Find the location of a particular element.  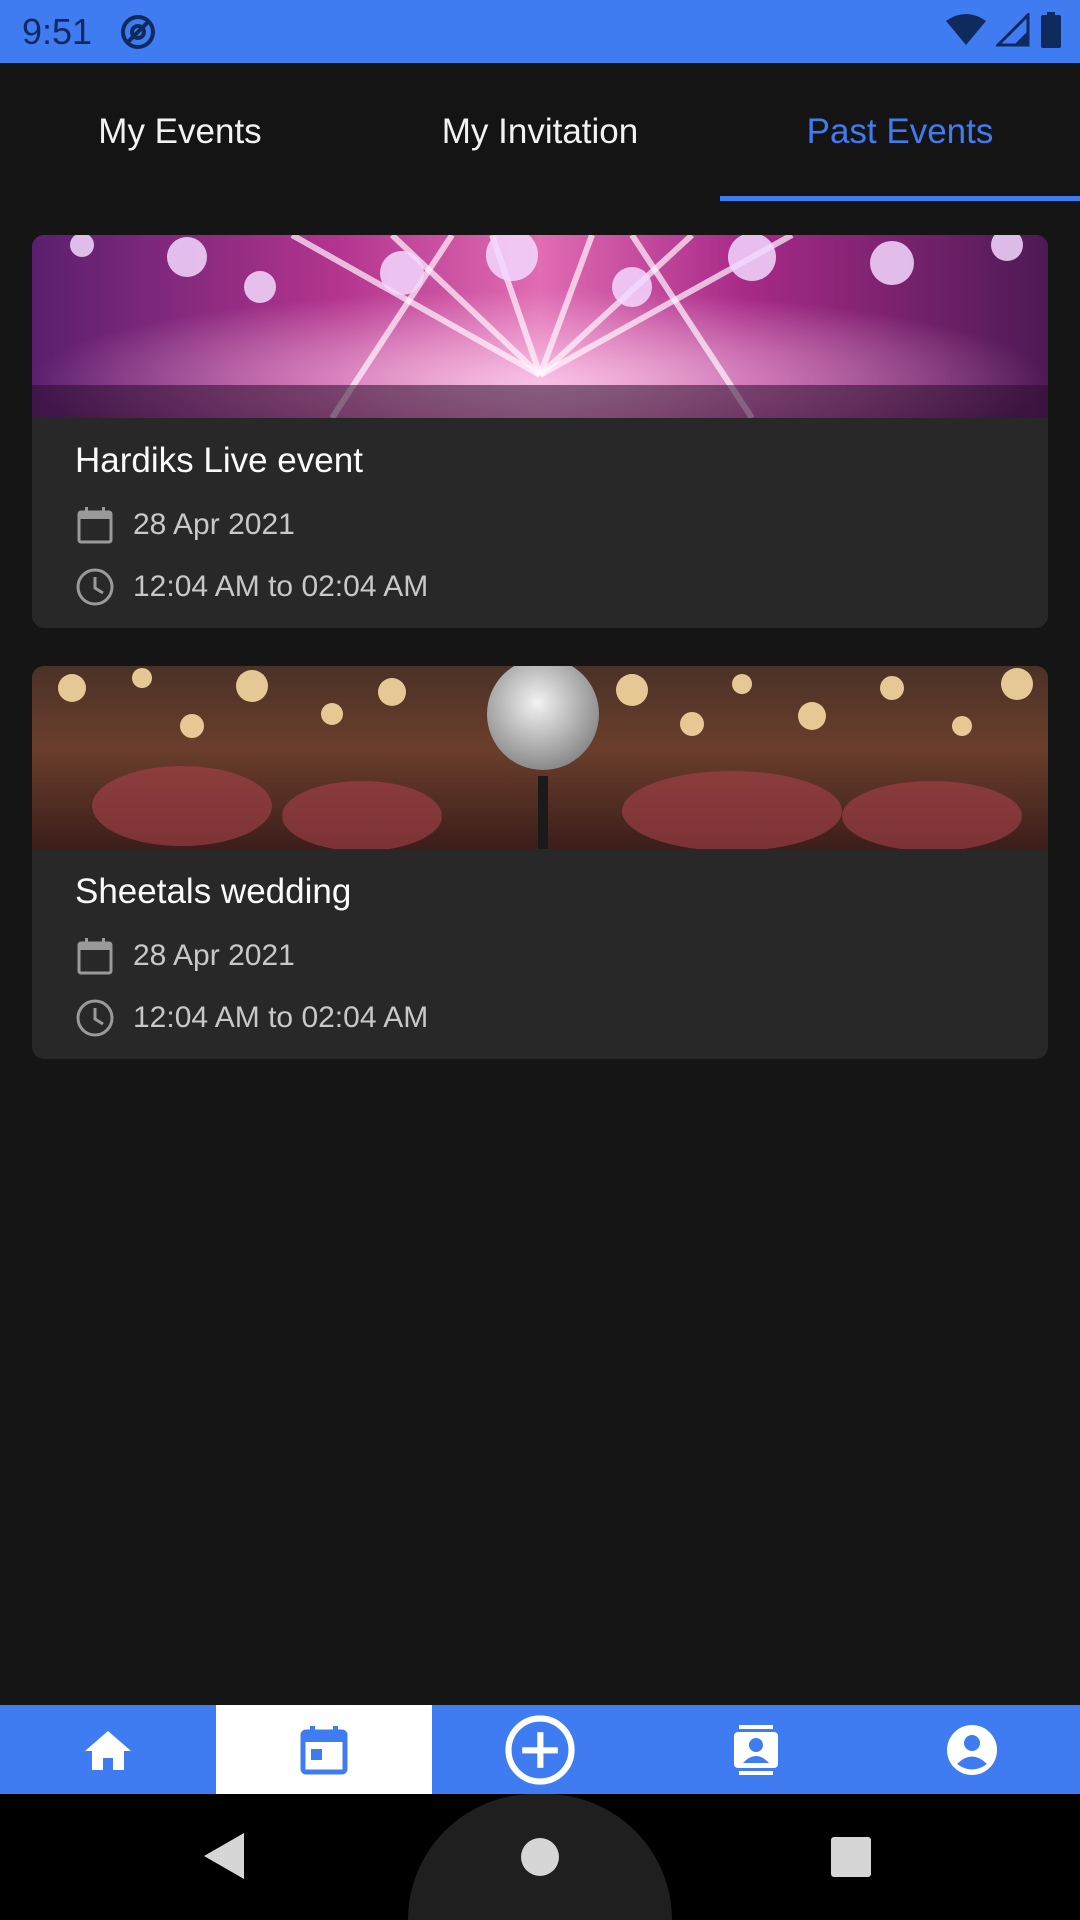

account-icon is located at coordinates (972, 1749).